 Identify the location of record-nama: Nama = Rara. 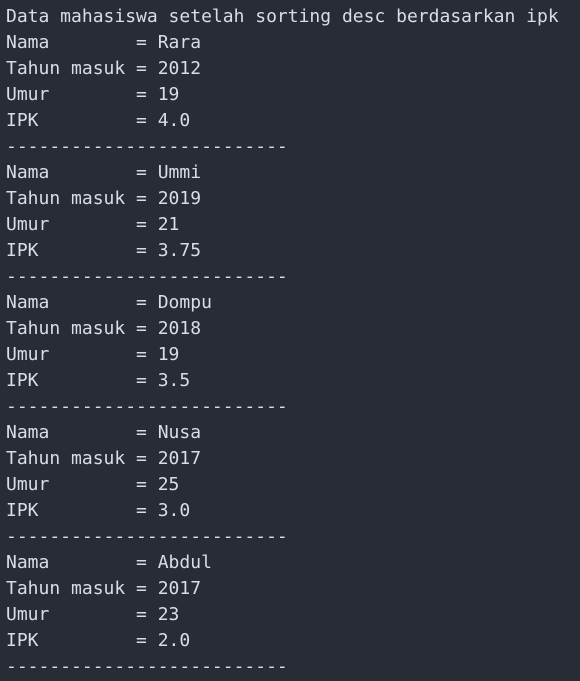
(104, 42).